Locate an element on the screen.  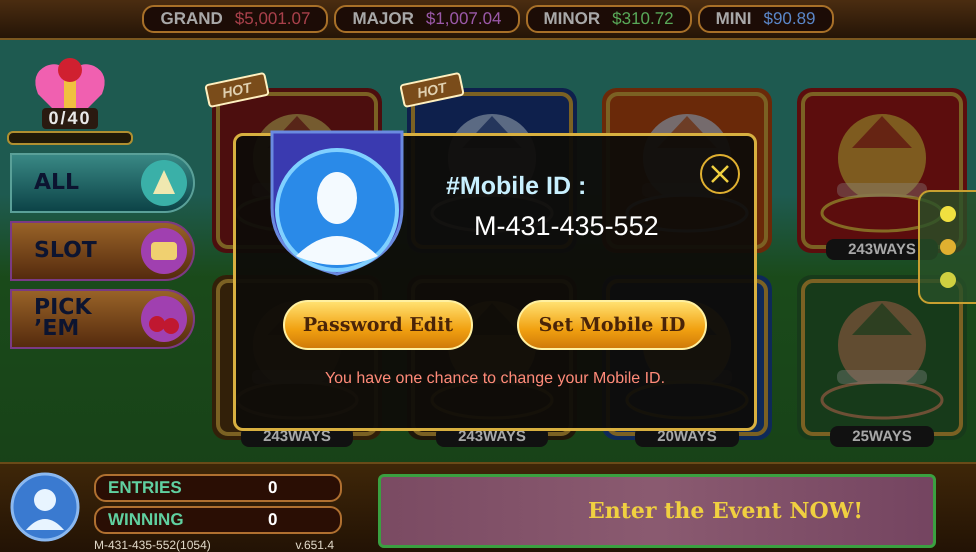
jackpot-label: GRAND is located at coordinates (191, 19).